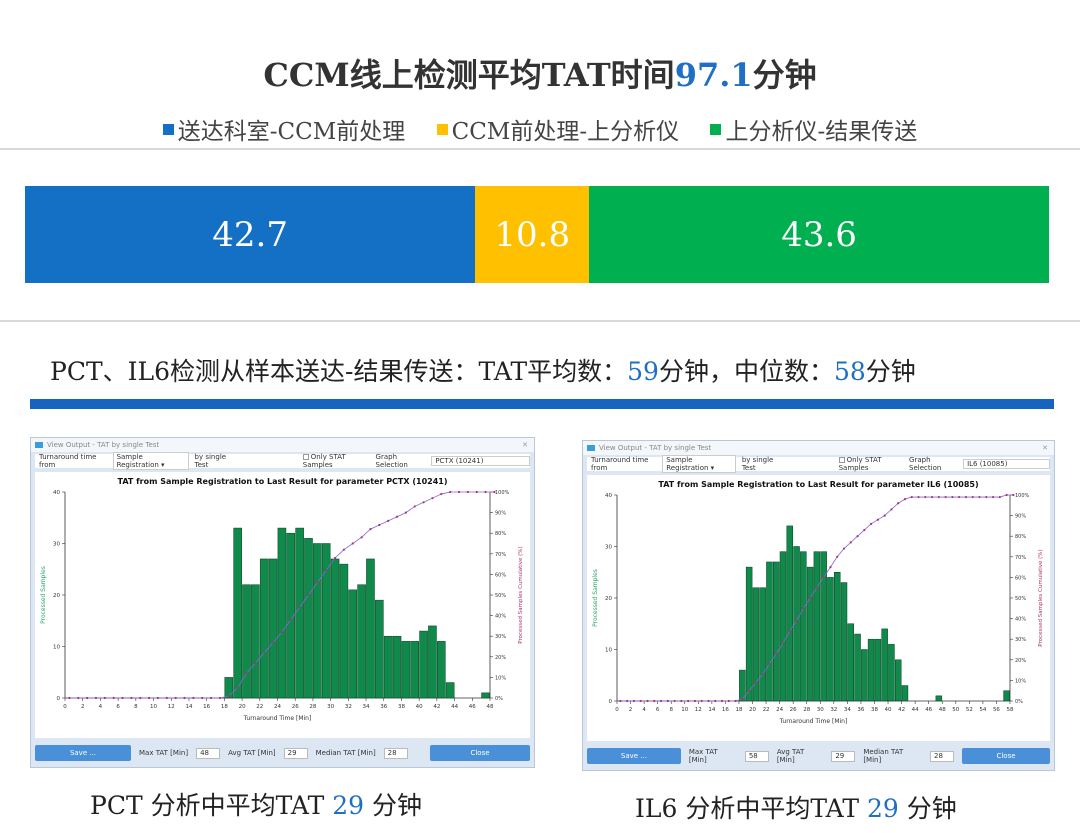 The height and width of the screenshot is (833, 1080). What do you see at coordinates (888, 710) in the screenshot?
I see `x-tick-label: 40` at bounding box center [888, 710].